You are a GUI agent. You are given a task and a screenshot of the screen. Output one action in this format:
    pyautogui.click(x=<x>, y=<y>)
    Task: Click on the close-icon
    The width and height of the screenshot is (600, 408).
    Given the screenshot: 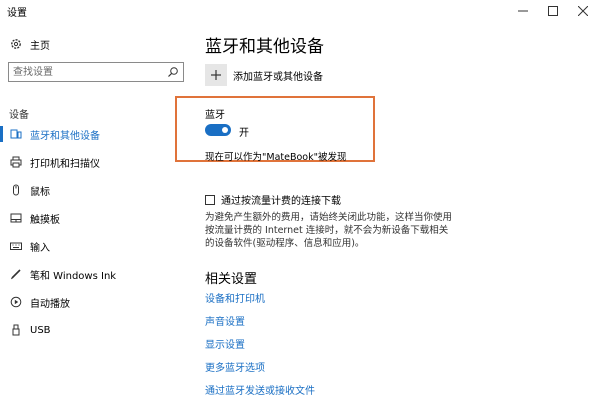 What is the action you would take?
    pyautogui.click(x=583, y=11)
    